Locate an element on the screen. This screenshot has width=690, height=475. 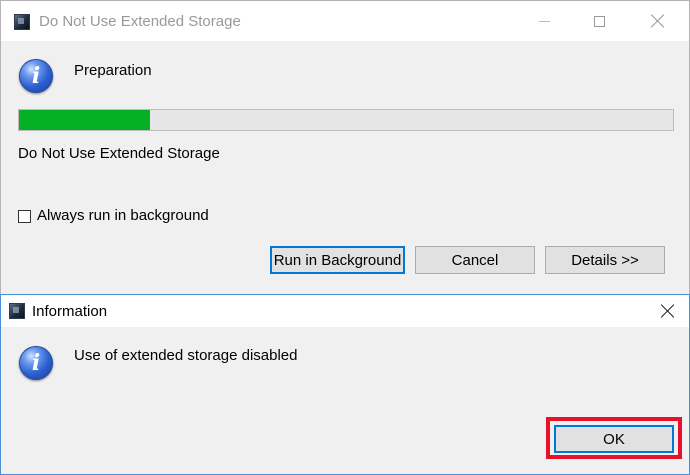
cancel-button: Cancel is located at coordinates (475, 260).